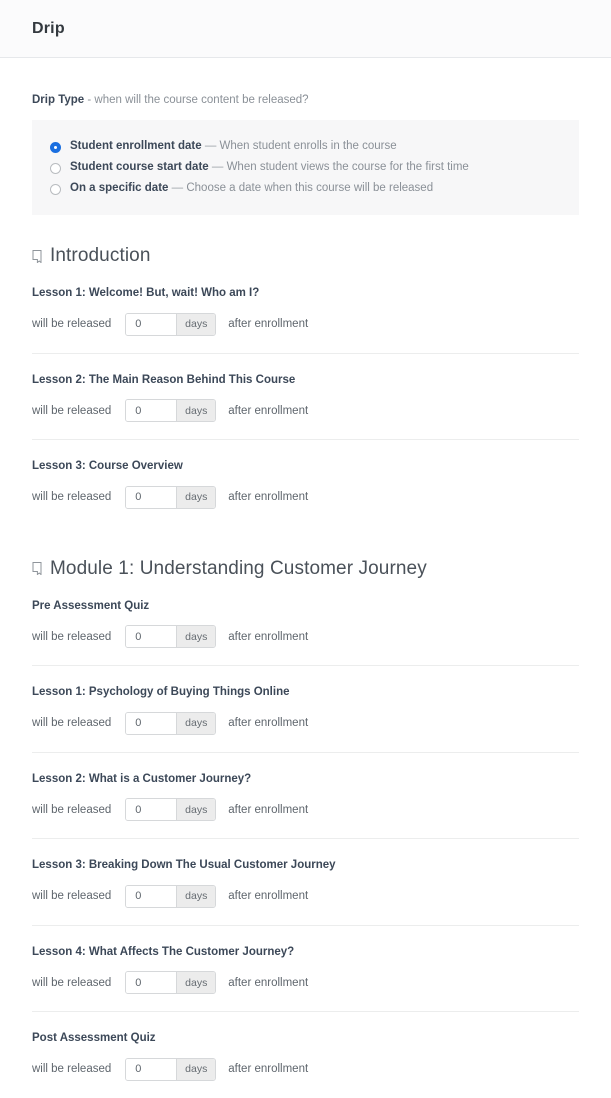 This screenshot has height=1098, width=611. I want to click on section-header: Module 1: Understanding Customer Journey, so click(305, 569).